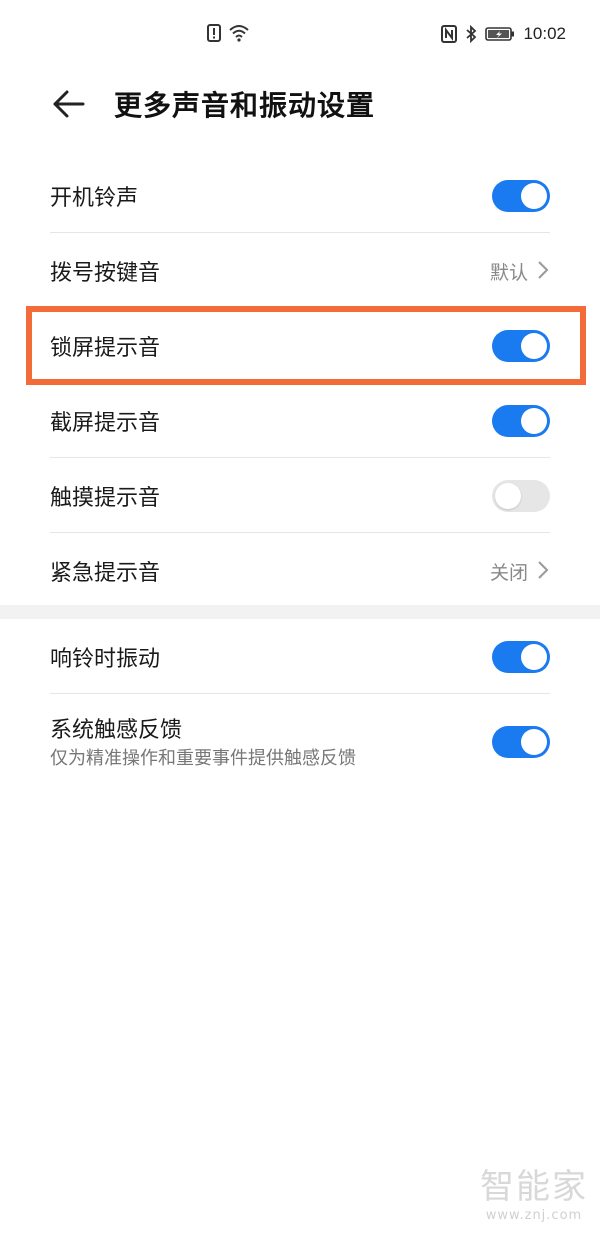 The width and height of the screenshot is (600, 1237). Describe the element at coordinates (300, 744) in the screenshot. I see `setting-row-system-haptics: 系统触感反馈 仅为精准操作和重要事件提供触感反馈` at that location.